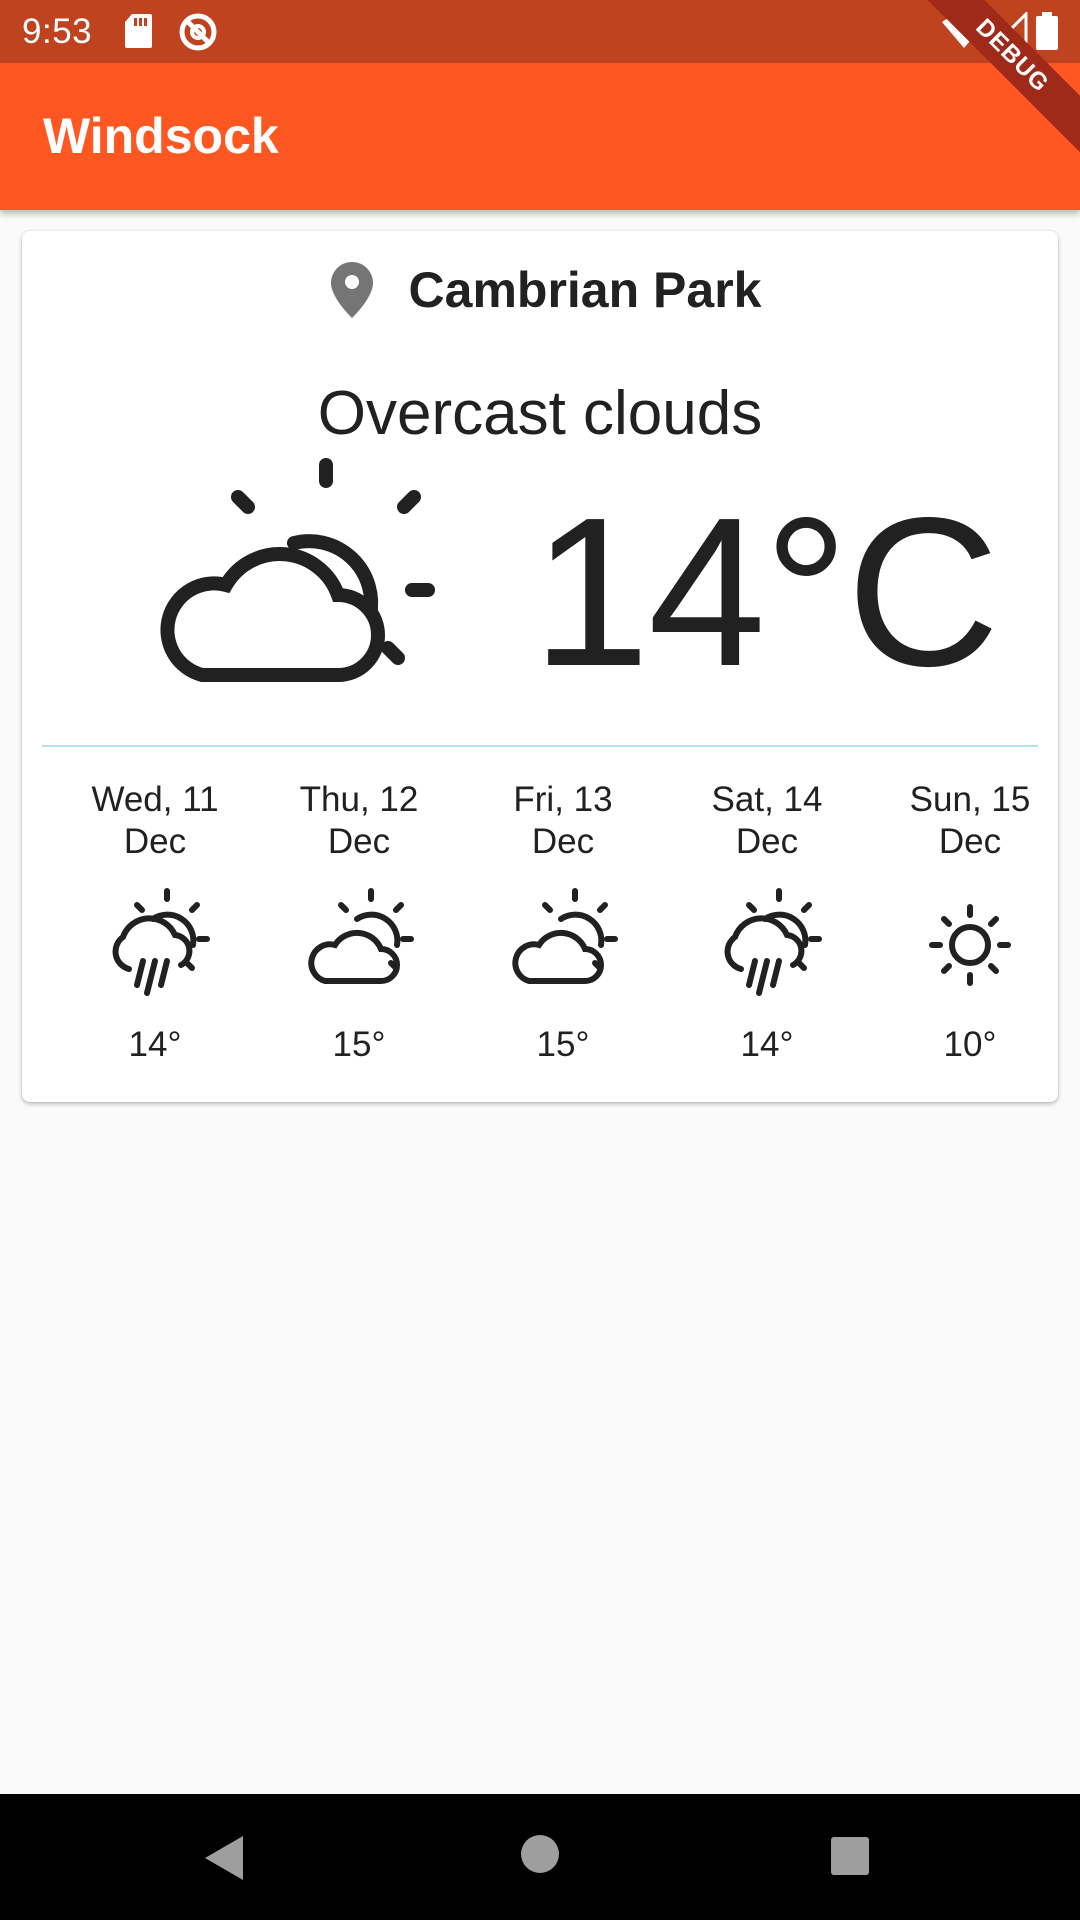 The image size is (1080, 1920). I want to click on forecast-temp: 10°, so click(970, 1044).